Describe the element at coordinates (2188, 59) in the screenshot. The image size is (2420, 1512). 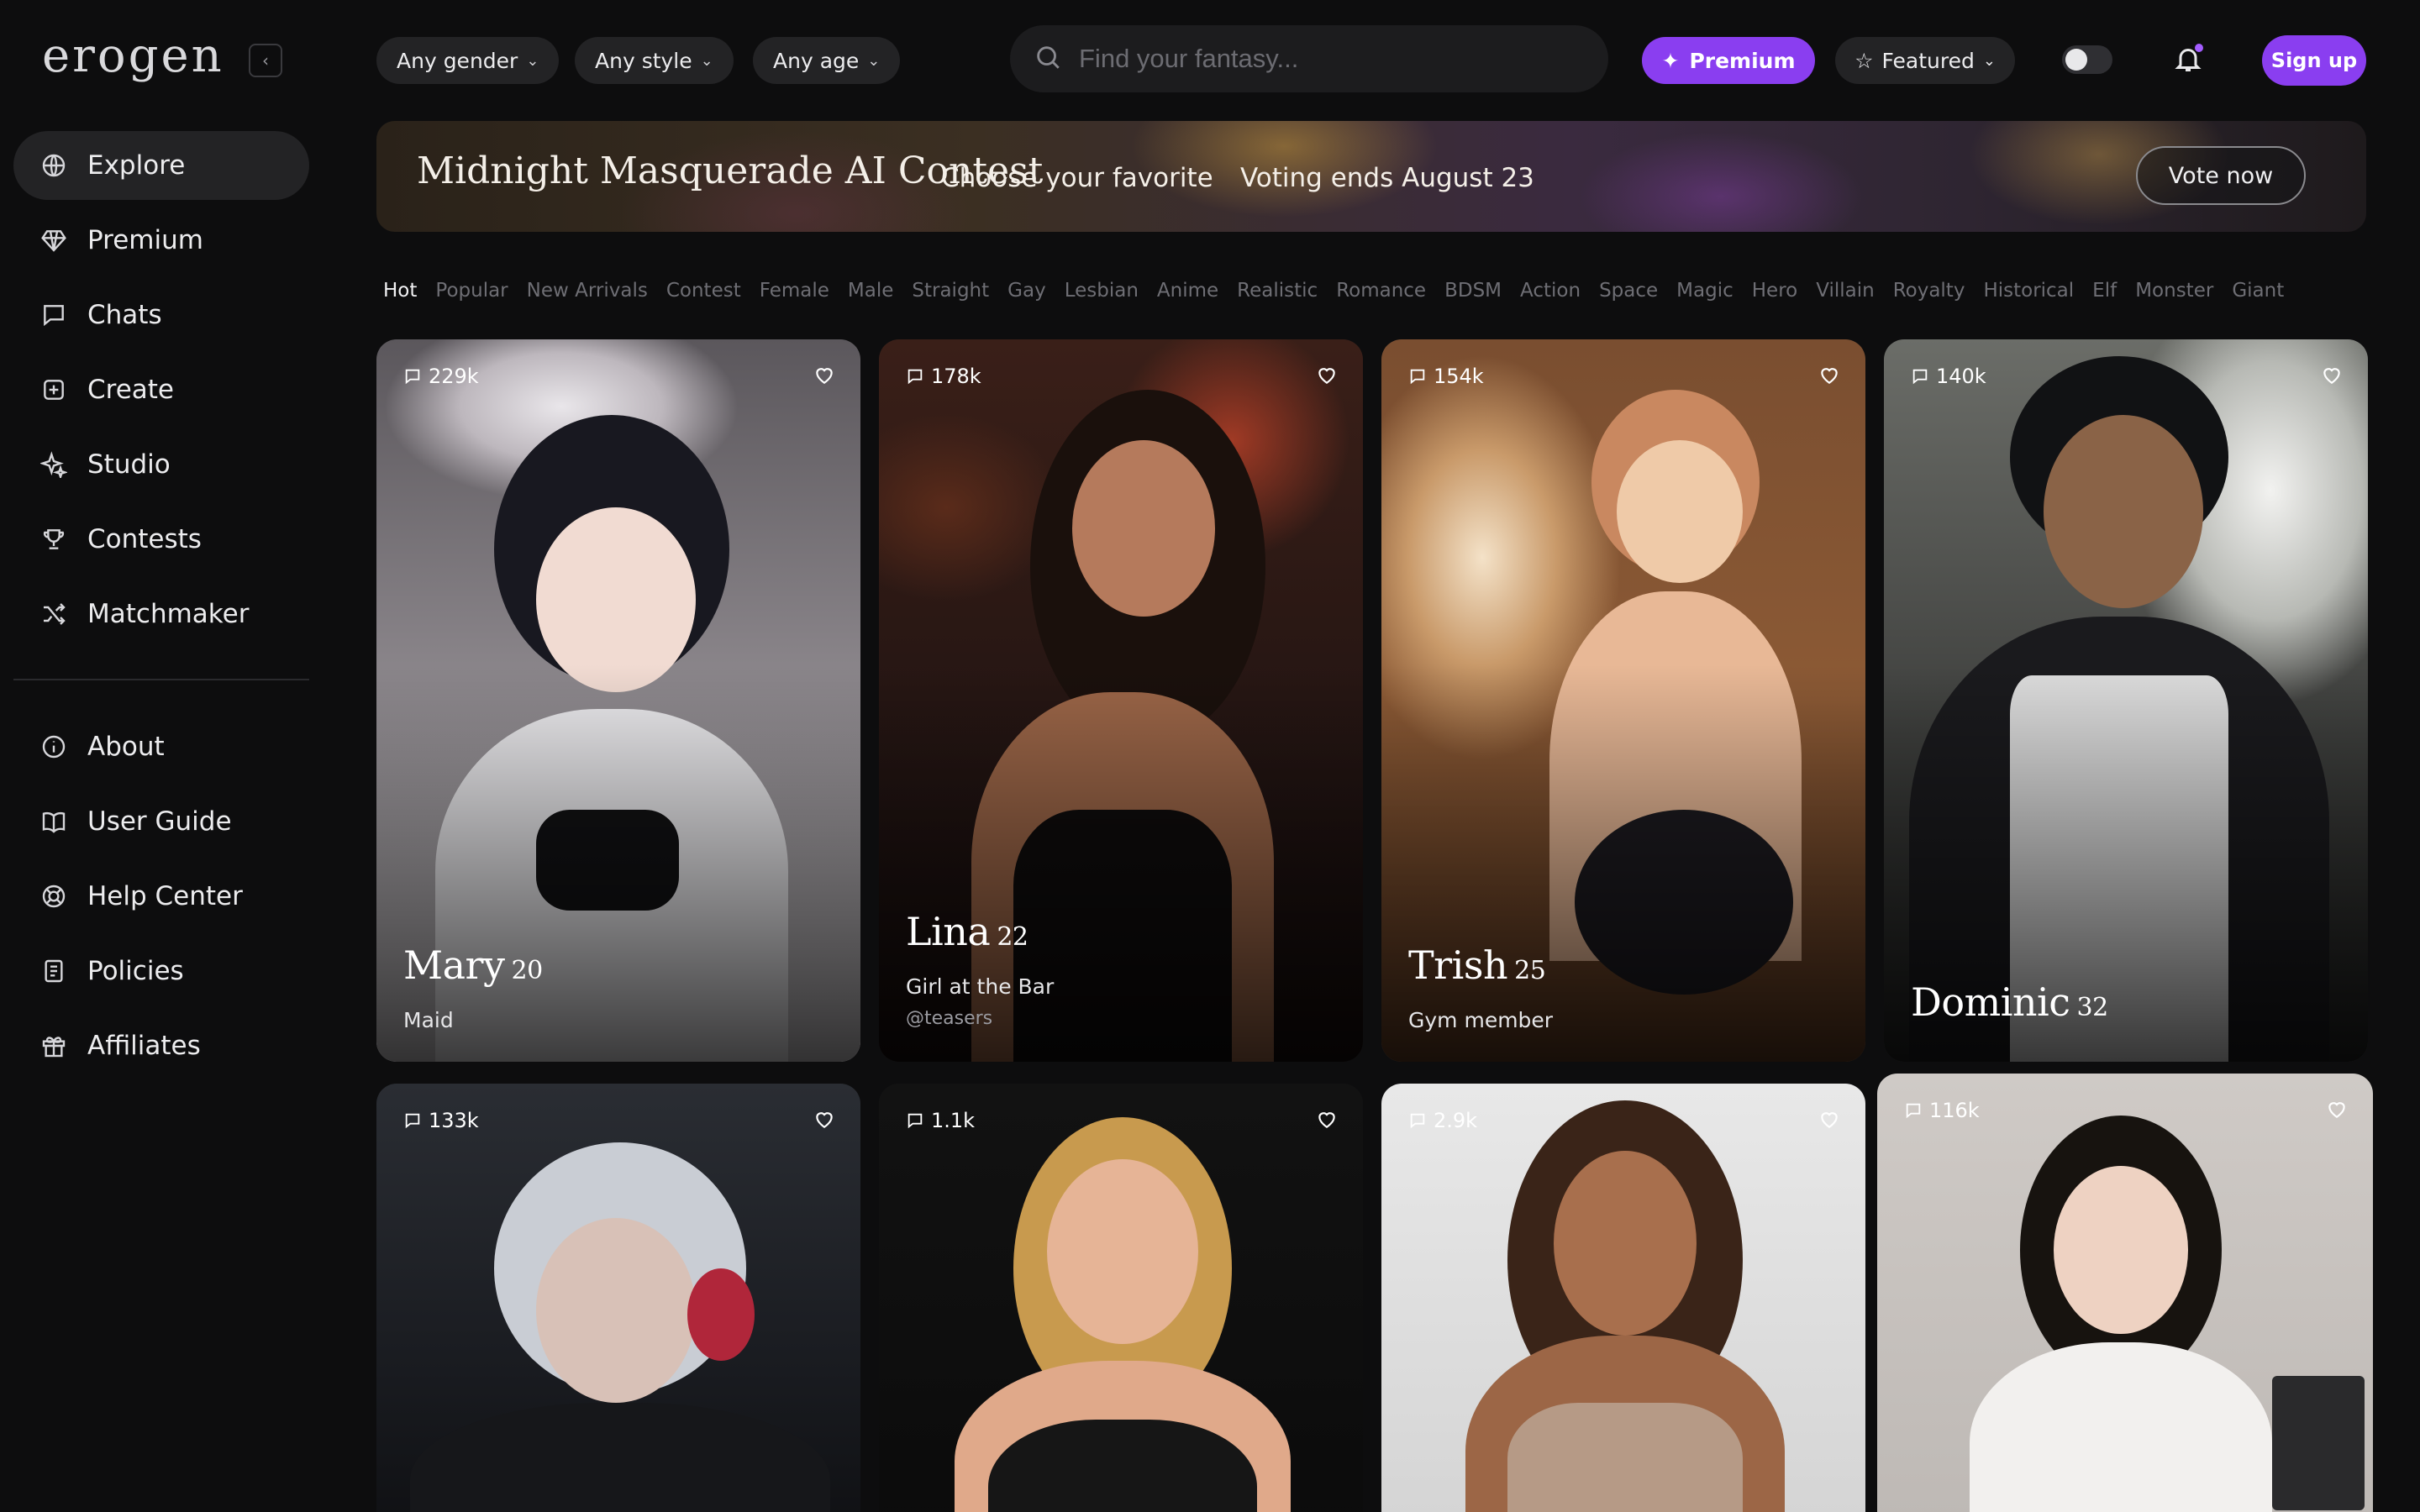
I see `notifications-button` at that location.